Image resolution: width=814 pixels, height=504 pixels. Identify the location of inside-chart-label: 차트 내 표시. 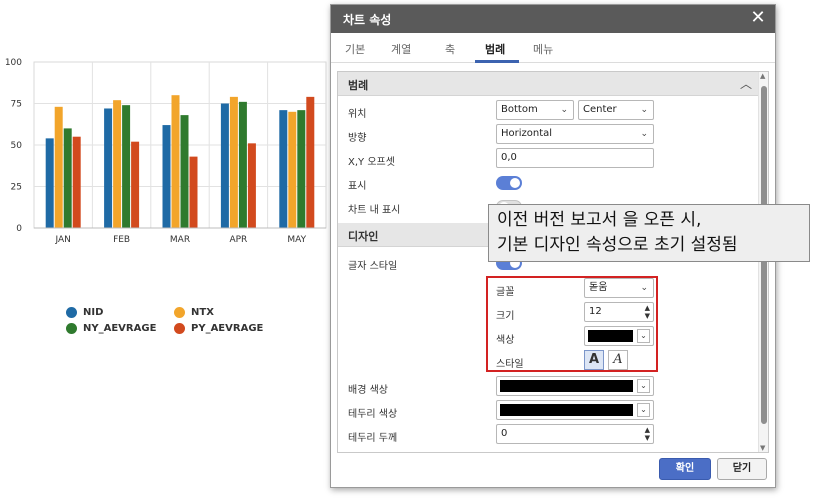
(374, 210).